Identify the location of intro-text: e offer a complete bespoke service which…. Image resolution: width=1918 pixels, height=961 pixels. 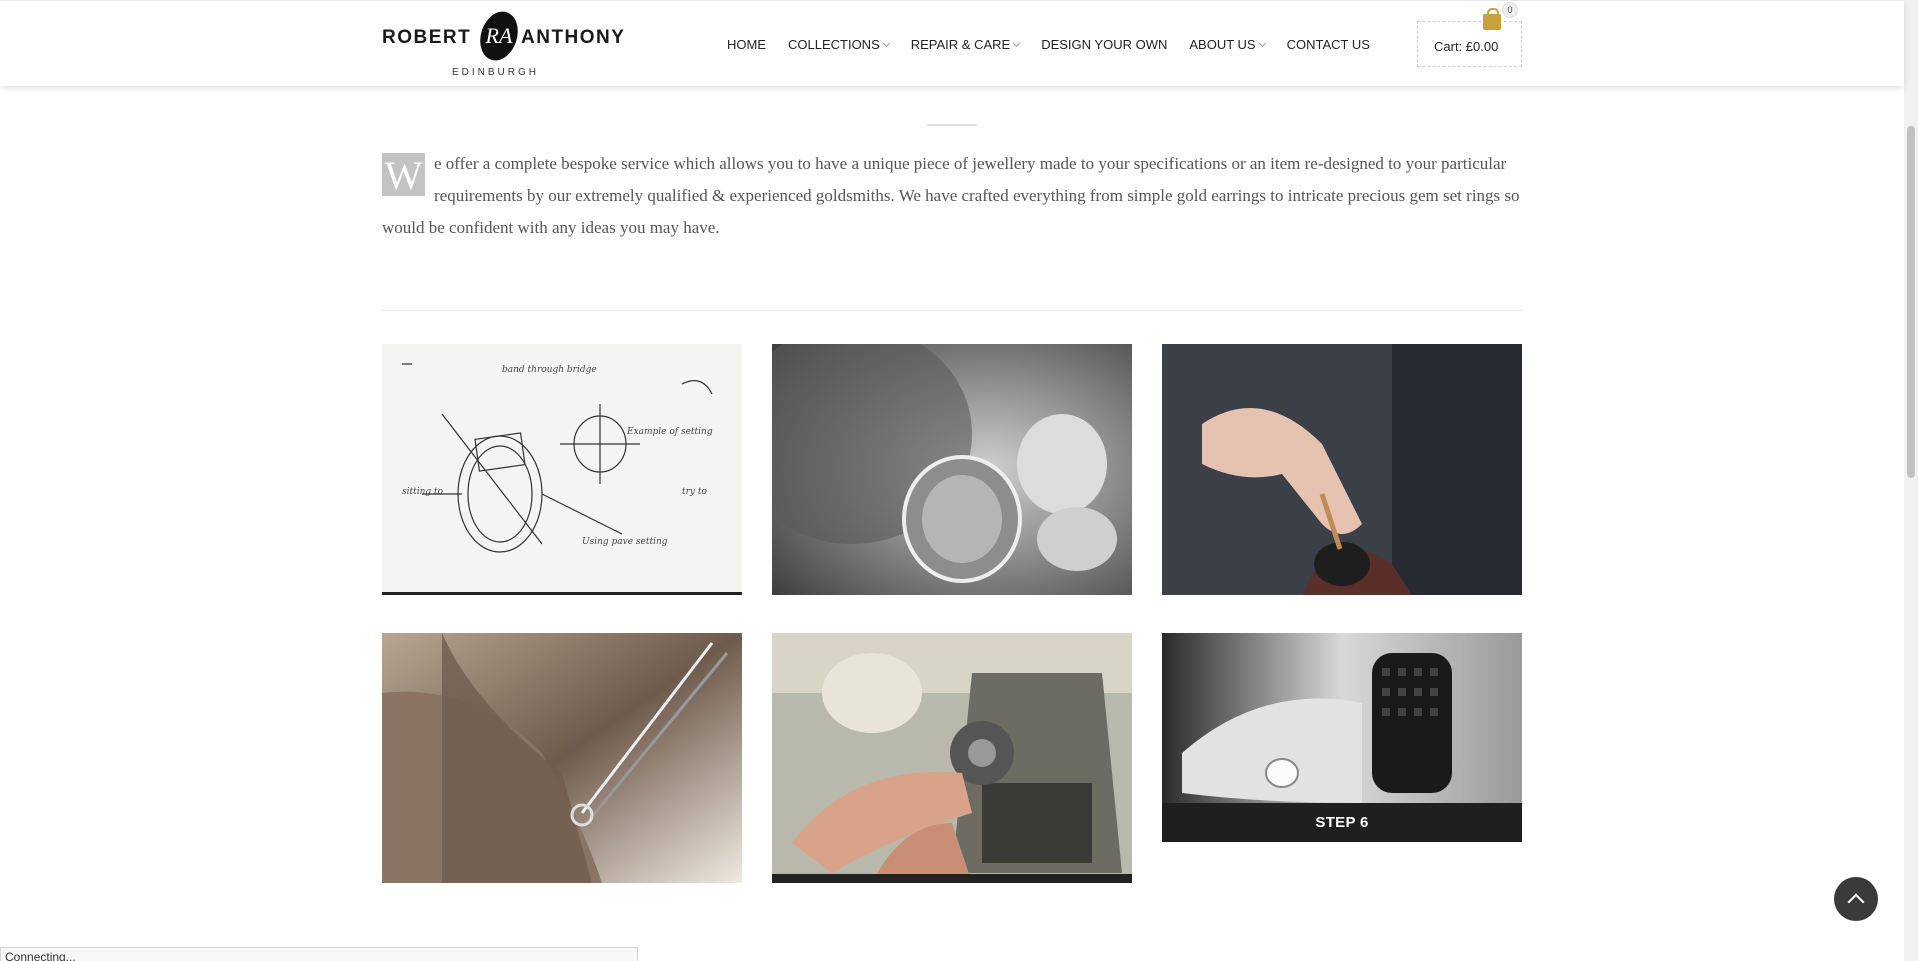
(951, 195).